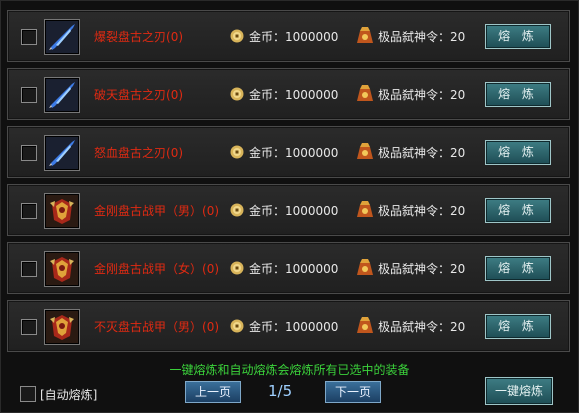 The image size is (579, 413). Describe the element at coordinates (157, 269) in the screenshot. I see `item-name: 金刚盘古战甲（女）(0)` at that location.